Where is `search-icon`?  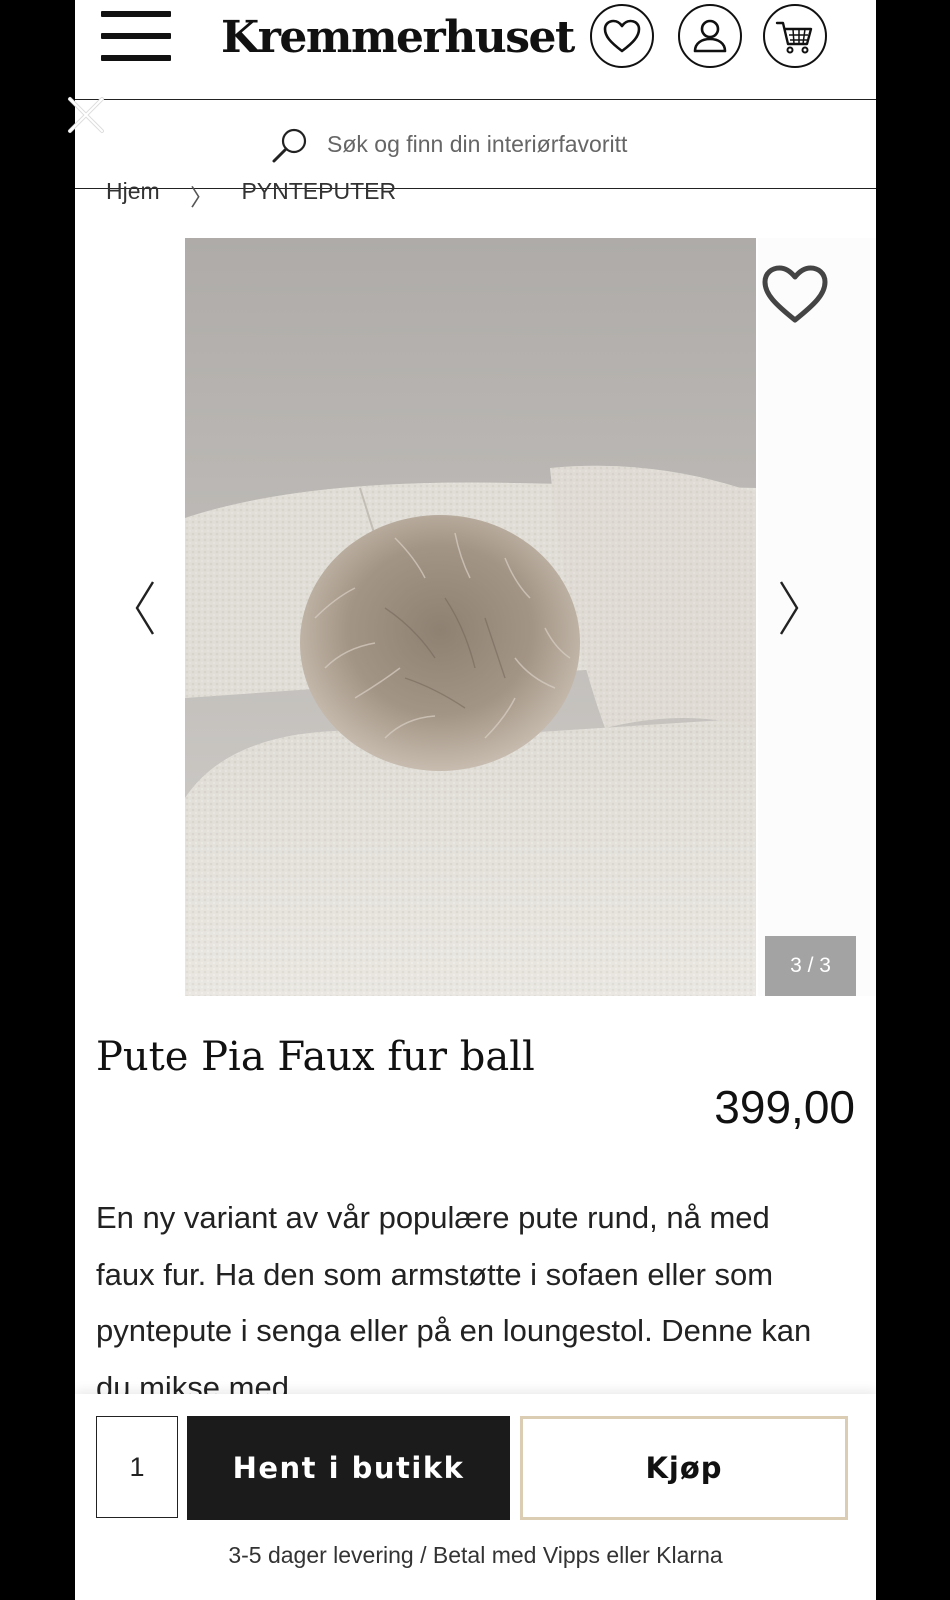 search-icon is located at coordinates (289, 145).